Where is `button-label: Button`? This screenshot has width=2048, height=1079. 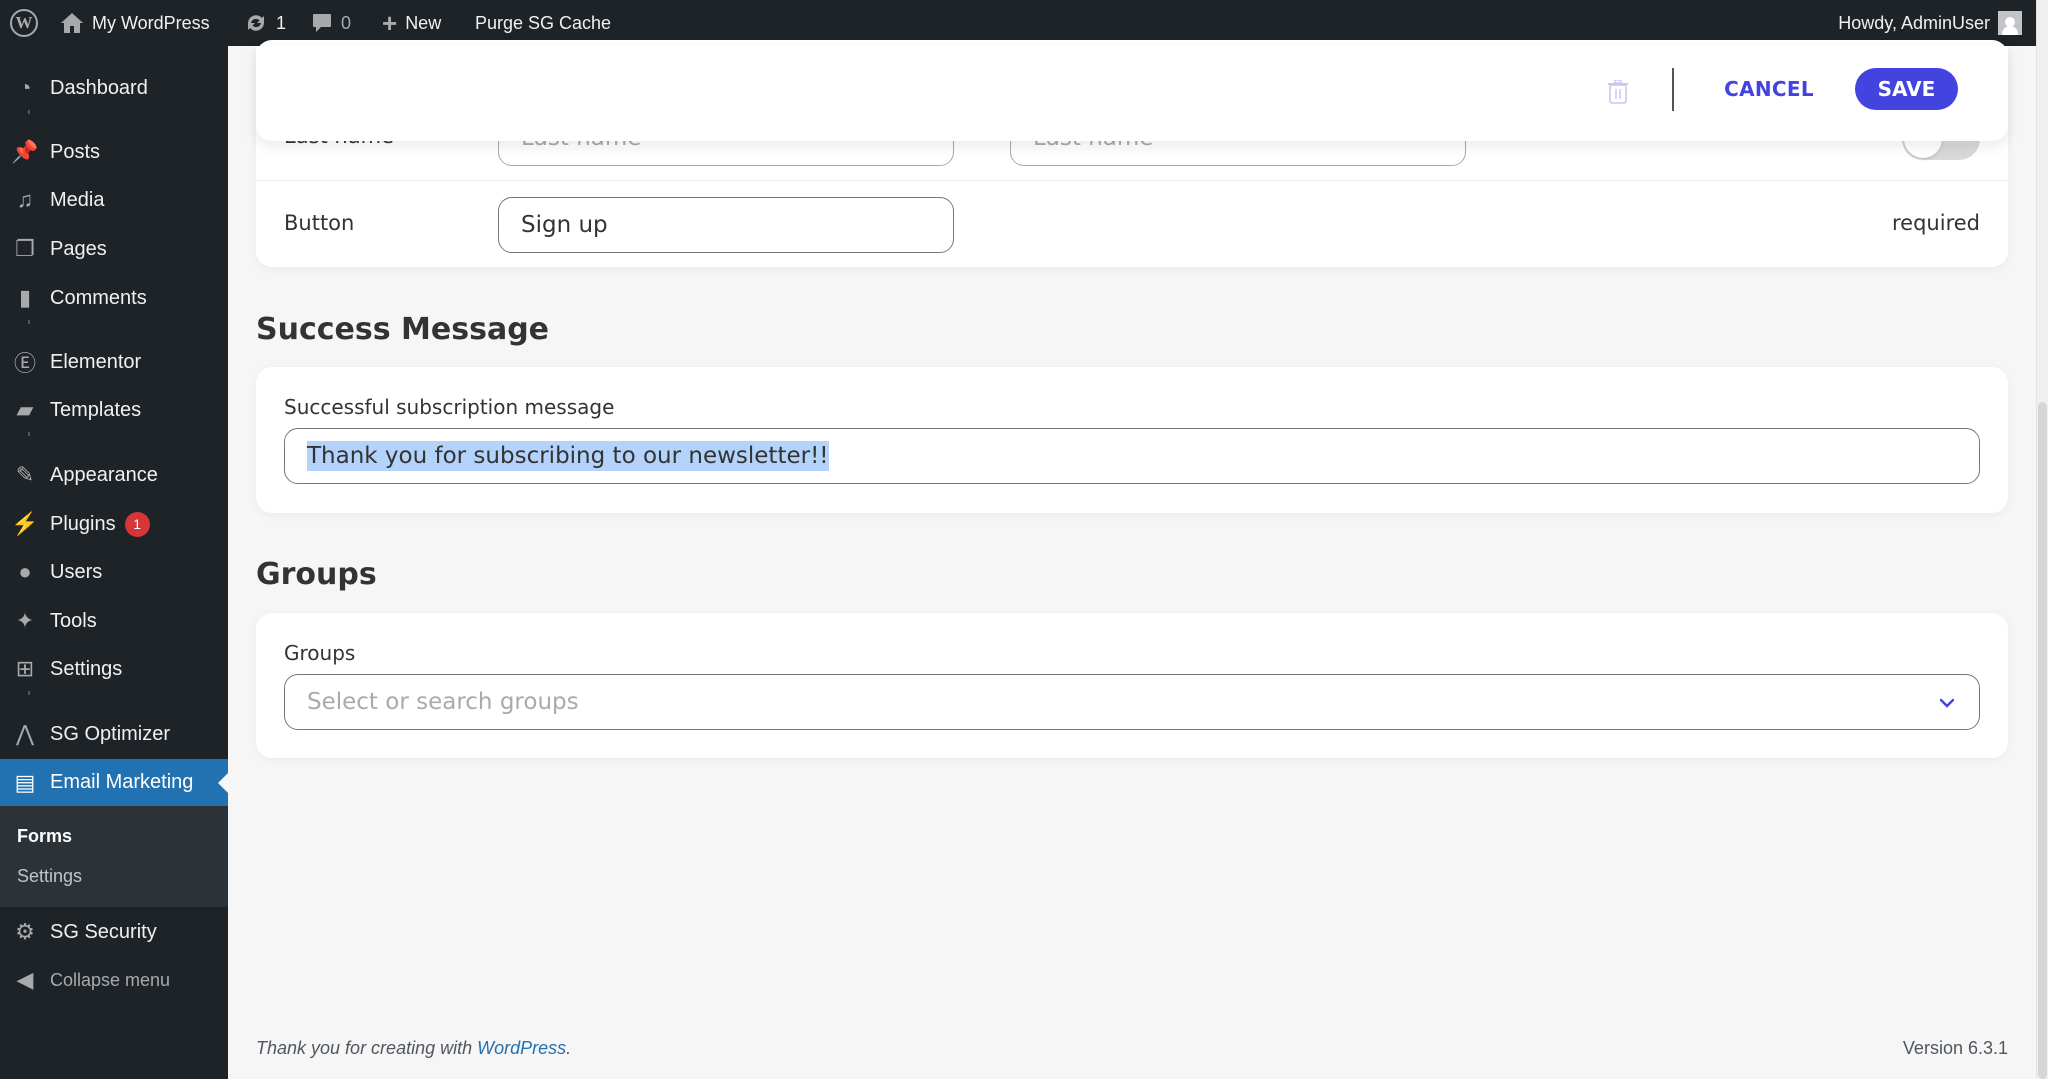 button-label: Button is located at coordinates (319, 223).